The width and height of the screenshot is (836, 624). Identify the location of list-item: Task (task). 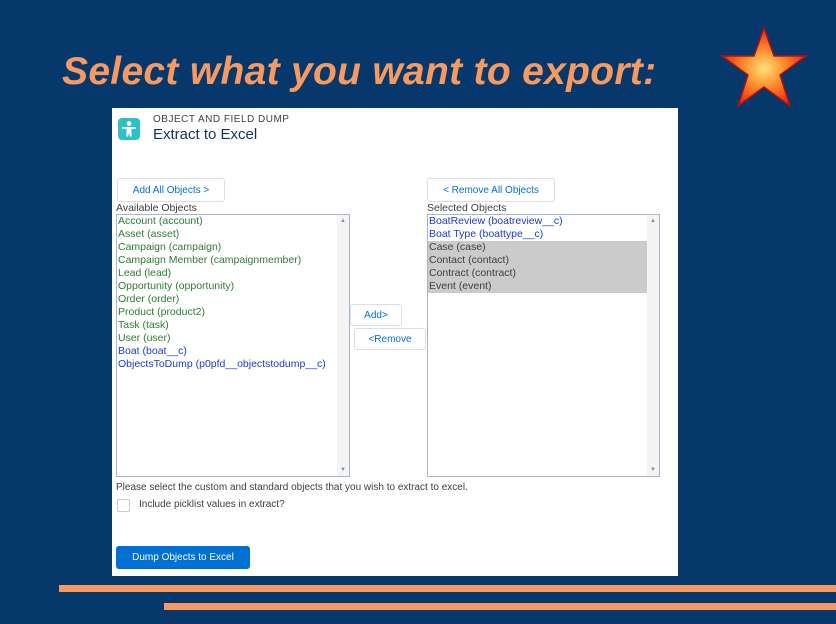
(227, 325).